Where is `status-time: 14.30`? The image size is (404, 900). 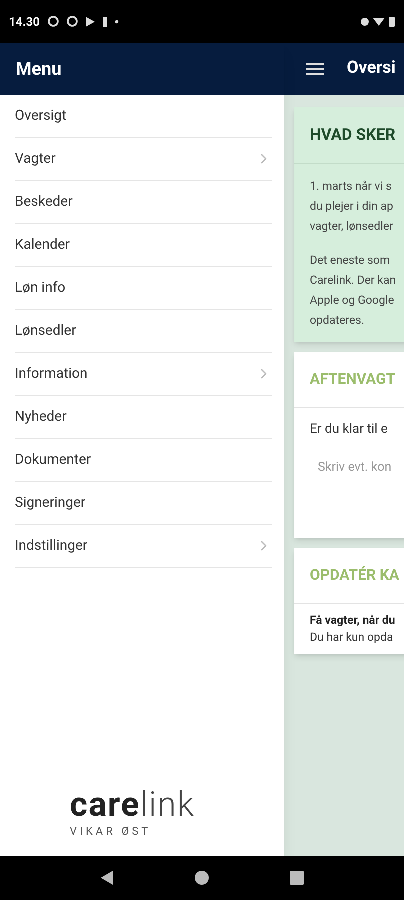 status-time: 14.30 is located at coordinates (24, 22).